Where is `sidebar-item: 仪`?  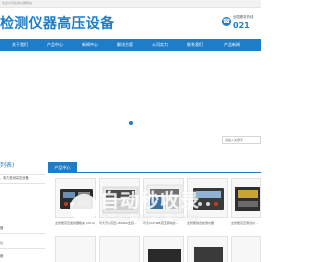
sidebar-item: 仪 is located at coordinates (1, 243).